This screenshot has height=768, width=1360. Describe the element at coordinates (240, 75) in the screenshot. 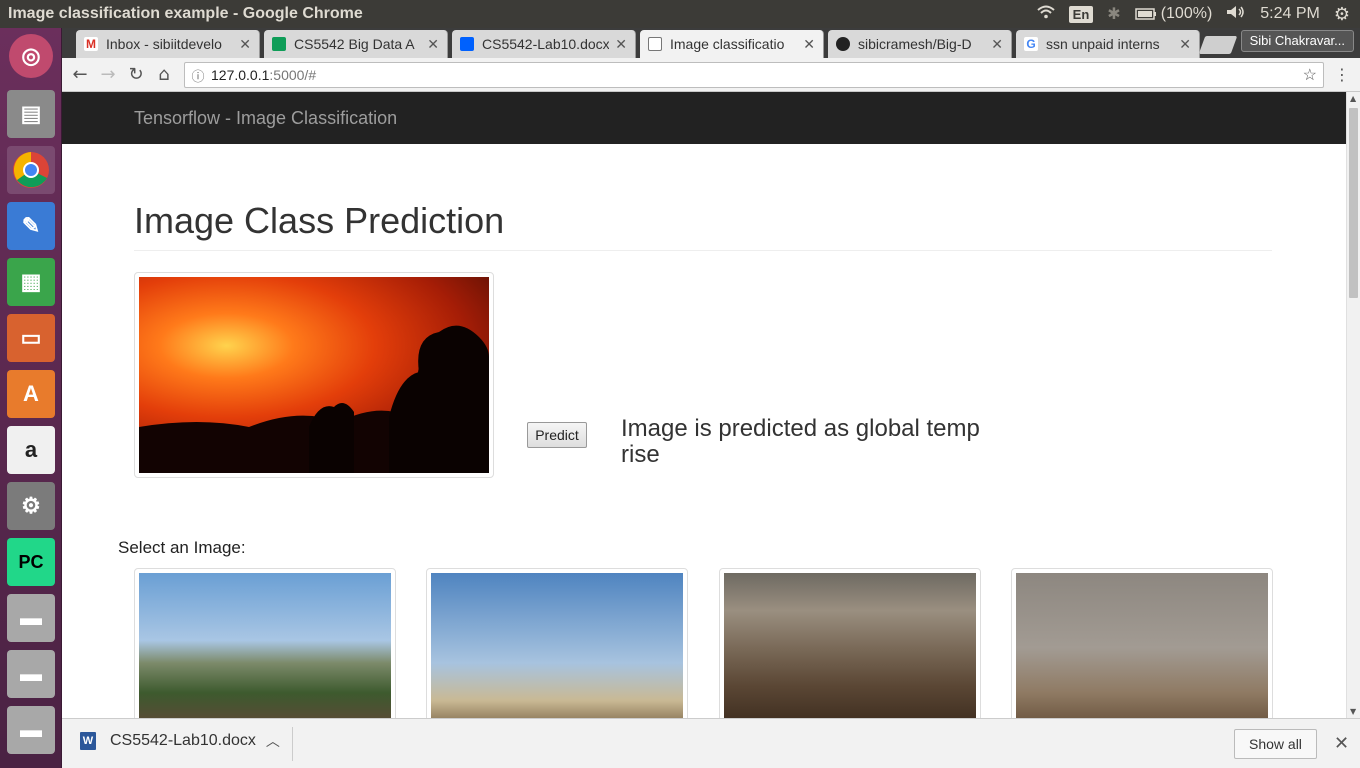

I see `url-host: 127.0.0.1` at that location.